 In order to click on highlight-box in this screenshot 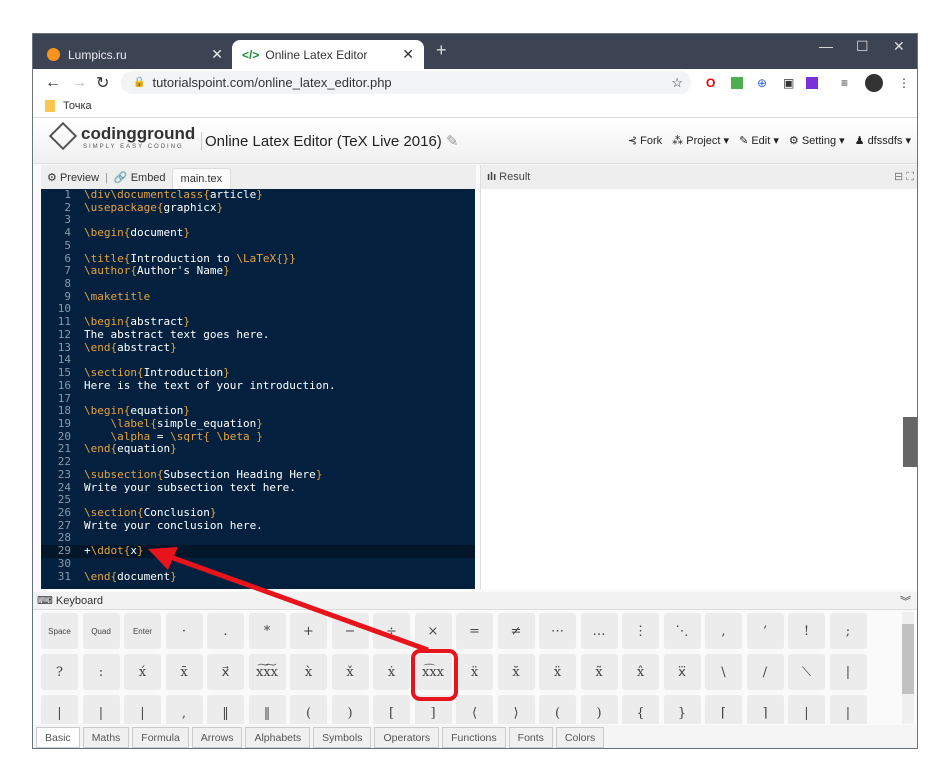, I will do `click(434, 675)`.